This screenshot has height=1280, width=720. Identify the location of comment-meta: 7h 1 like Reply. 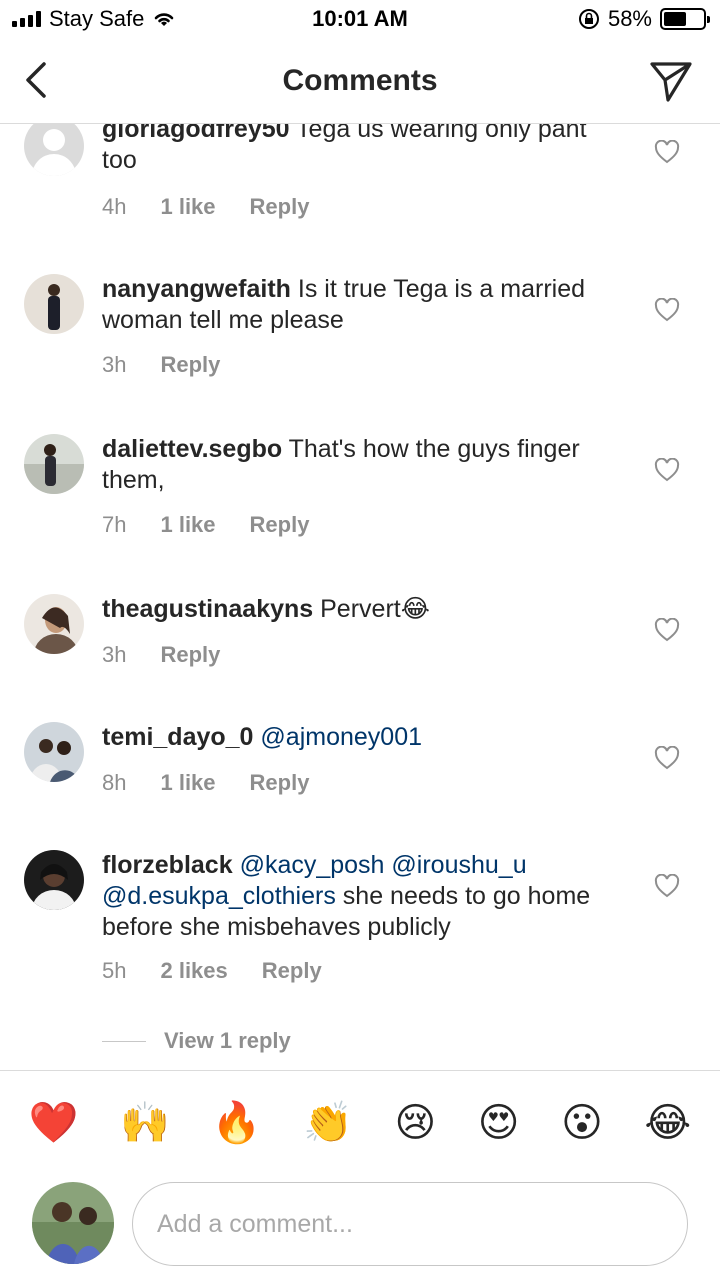
(205, 525).